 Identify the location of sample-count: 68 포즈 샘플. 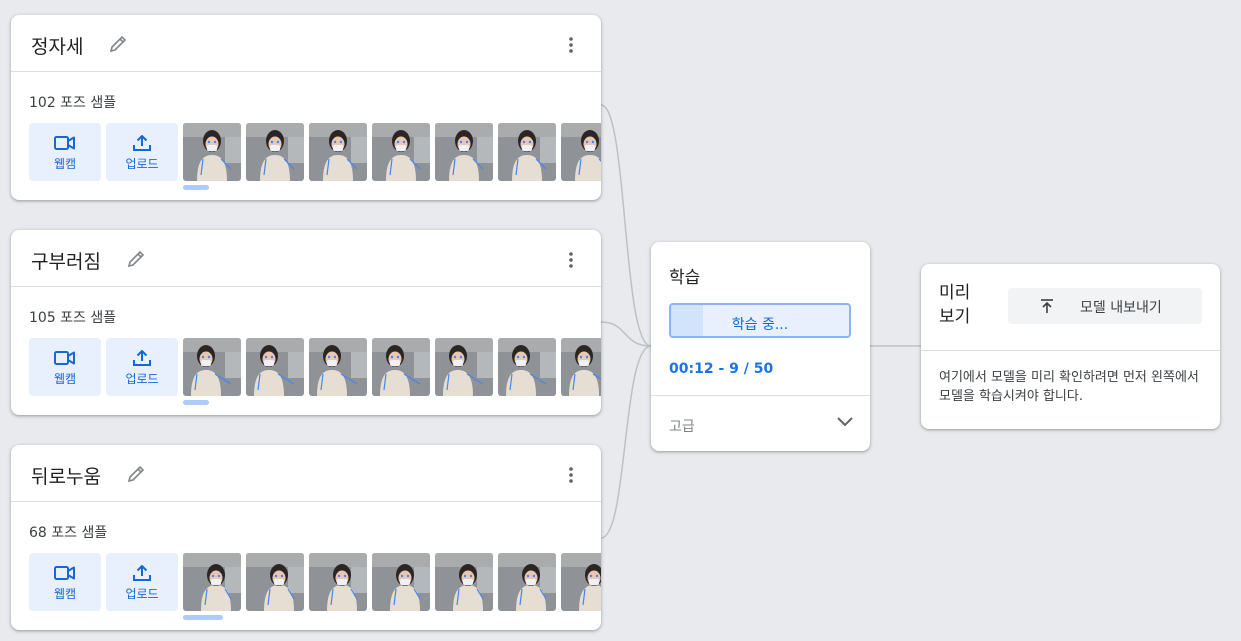
(68, 533).